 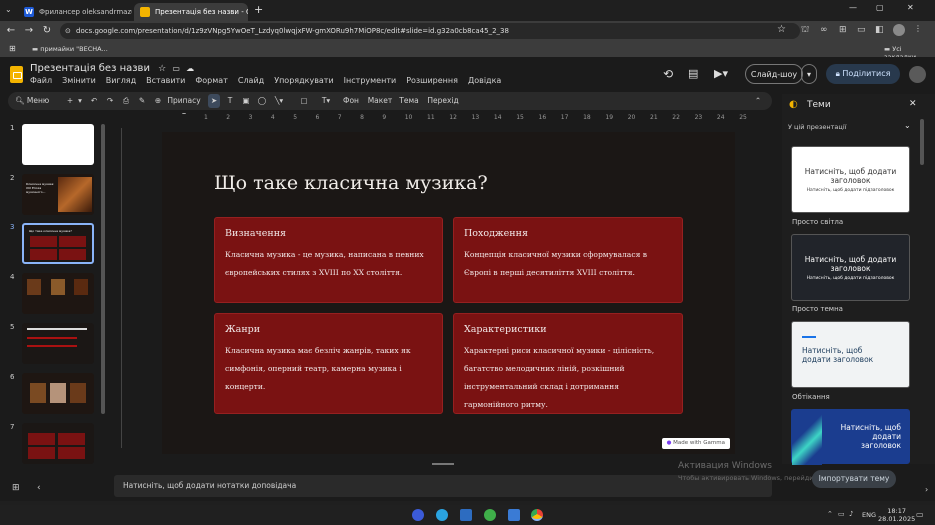 What do you see at coordinates (830, 514) in the screenshot?
I see `tray-chevron-icon: ⌃` at bounding box center [830, 514].